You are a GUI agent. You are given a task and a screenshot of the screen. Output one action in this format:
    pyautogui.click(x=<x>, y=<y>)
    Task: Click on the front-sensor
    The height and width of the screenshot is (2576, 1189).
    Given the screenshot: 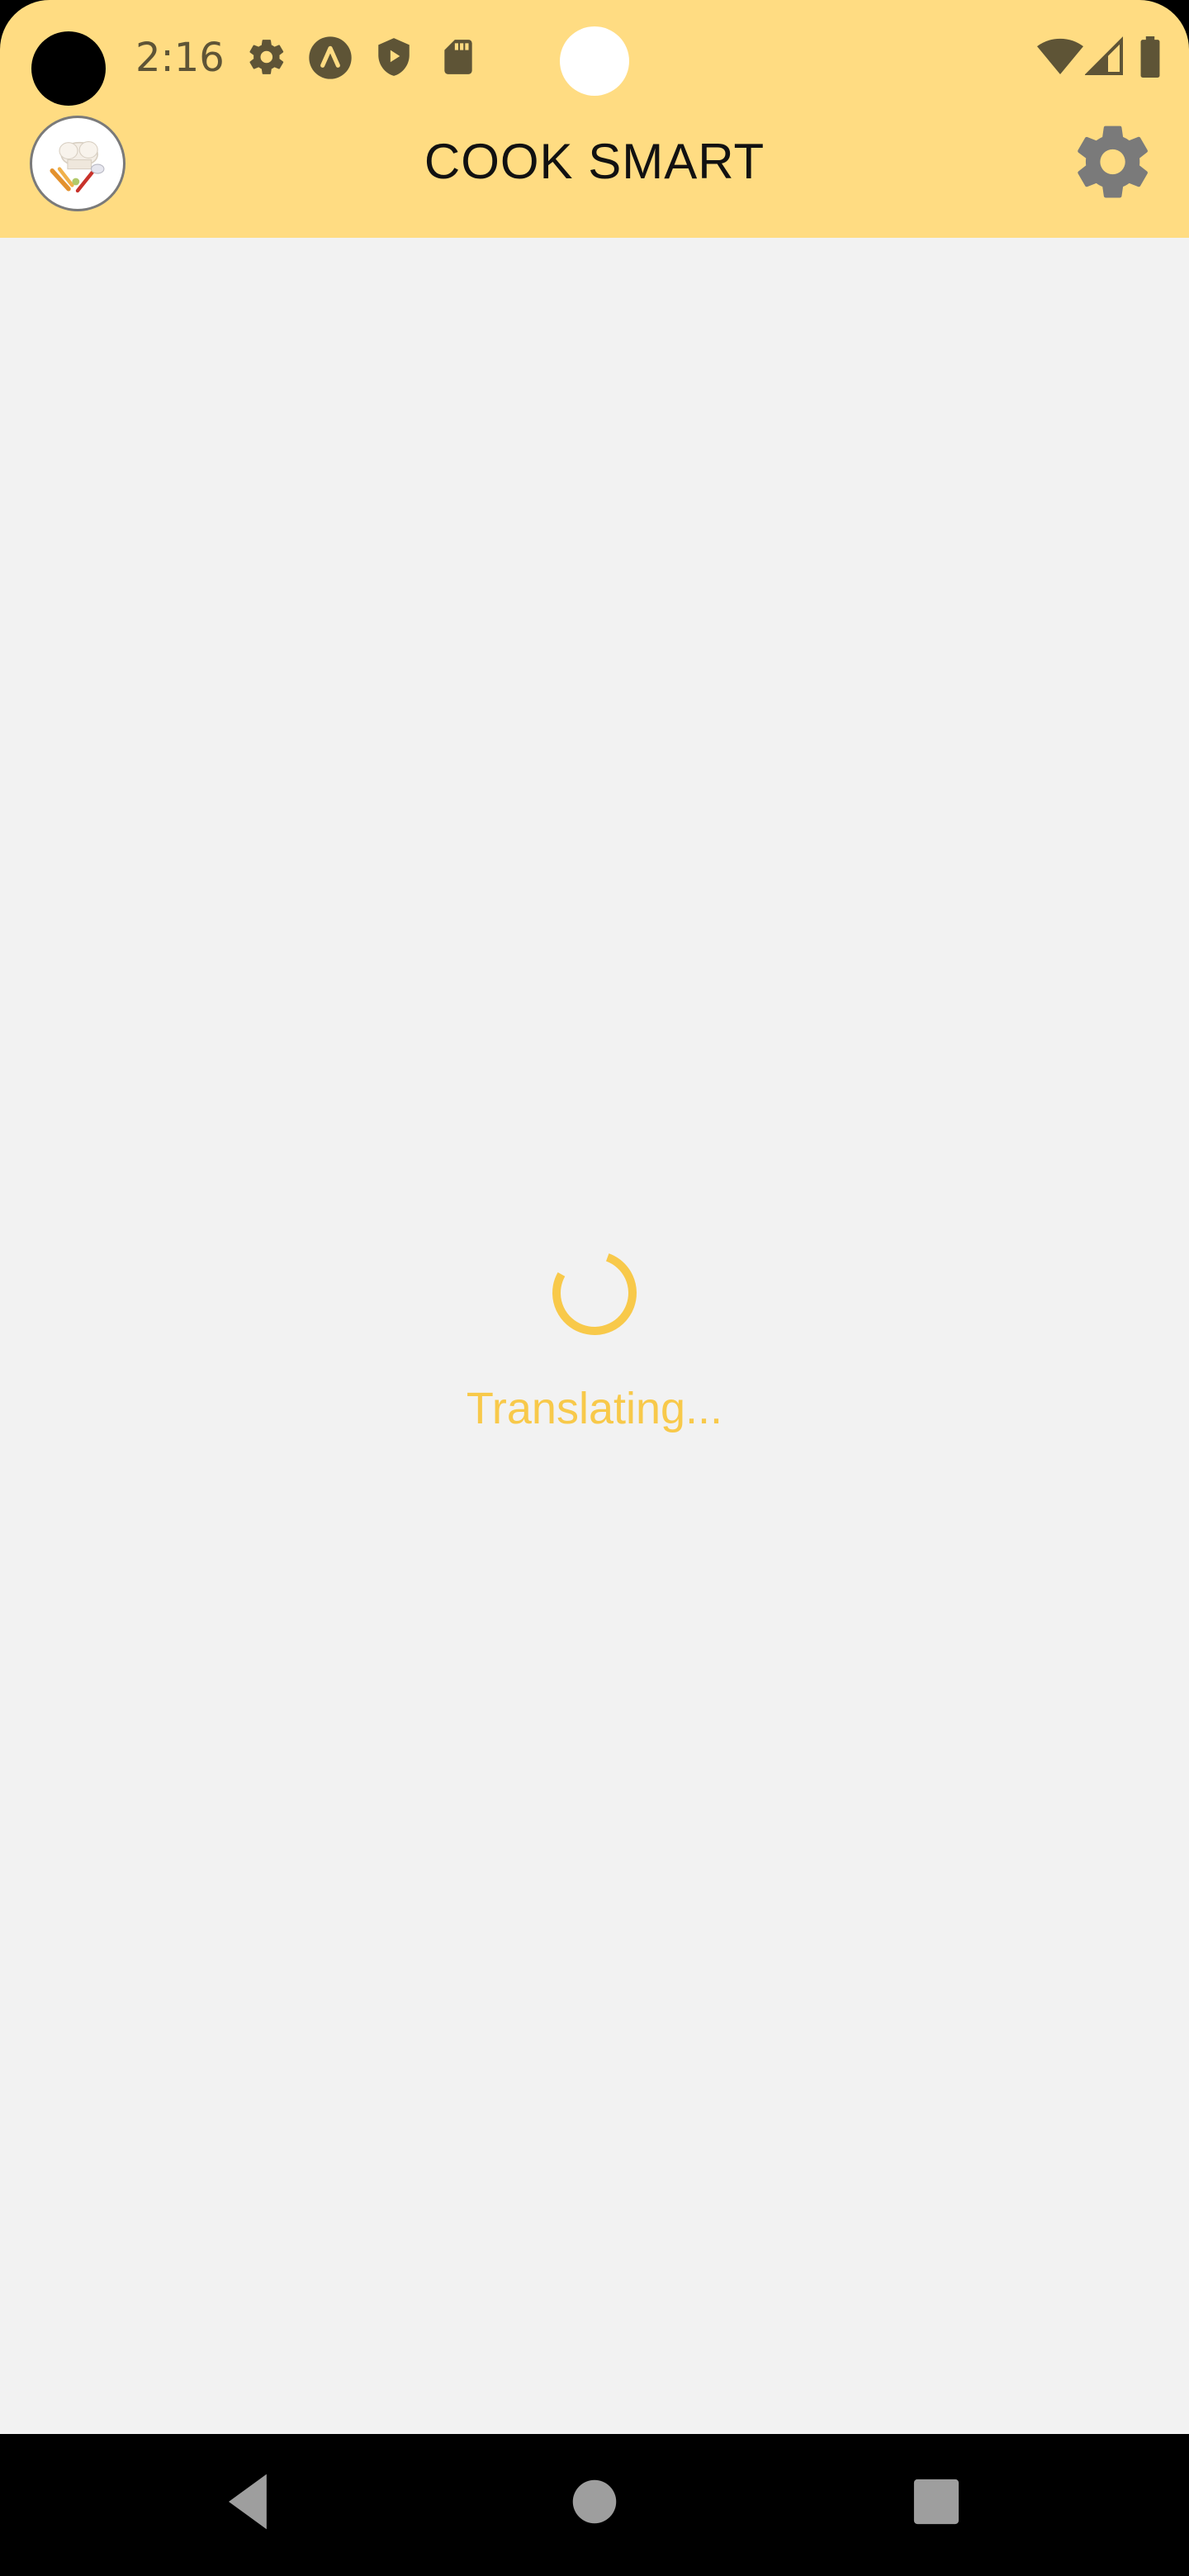 What is the action you would take?
    pyautogui.click(x=594, y=61)
    